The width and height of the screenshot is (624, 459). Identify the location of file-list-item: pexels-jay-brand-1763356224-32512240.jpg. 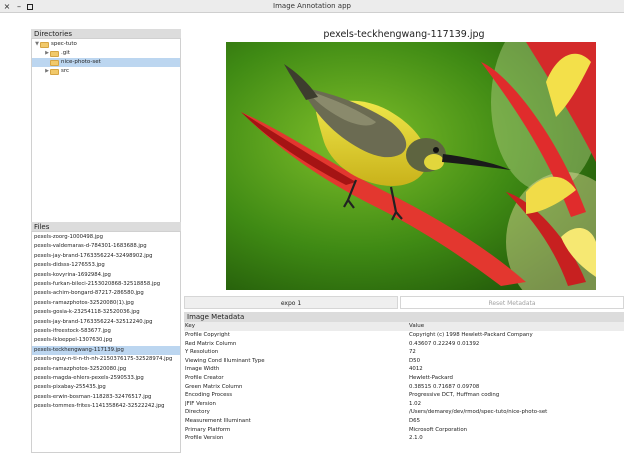
(106, 322).